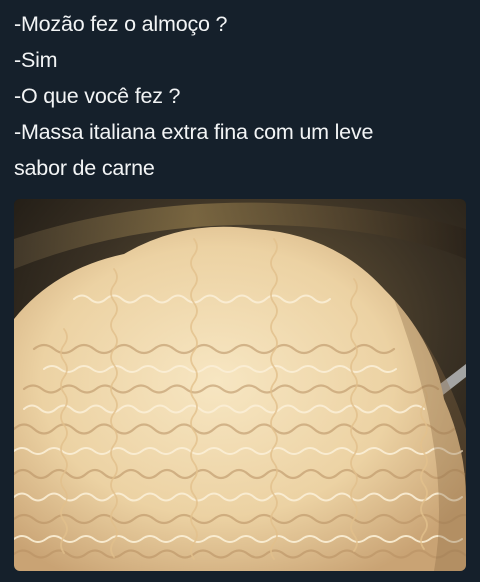 The width and height of the screenshot is (480, 582). Describe the element at coordinates (97, 96) in the screenshot. I see `dialogue-line-3: -O que você fez ?` at that location.